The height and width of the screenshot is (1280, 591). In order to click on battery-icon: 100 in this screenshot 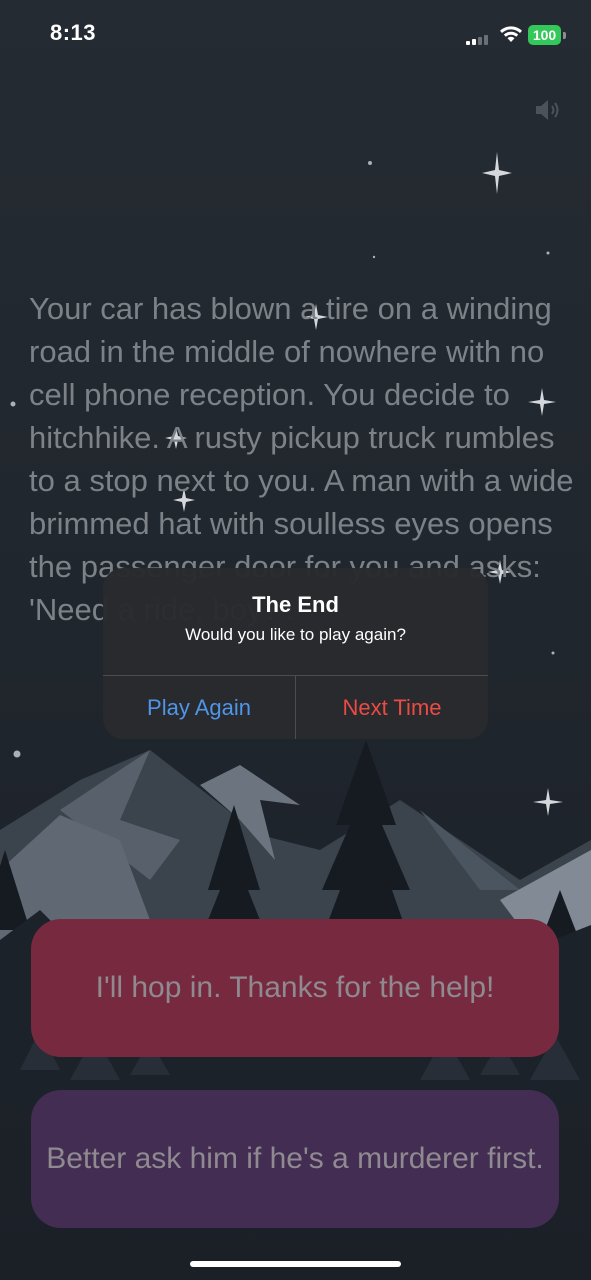, I will do `click(547, 35)`.